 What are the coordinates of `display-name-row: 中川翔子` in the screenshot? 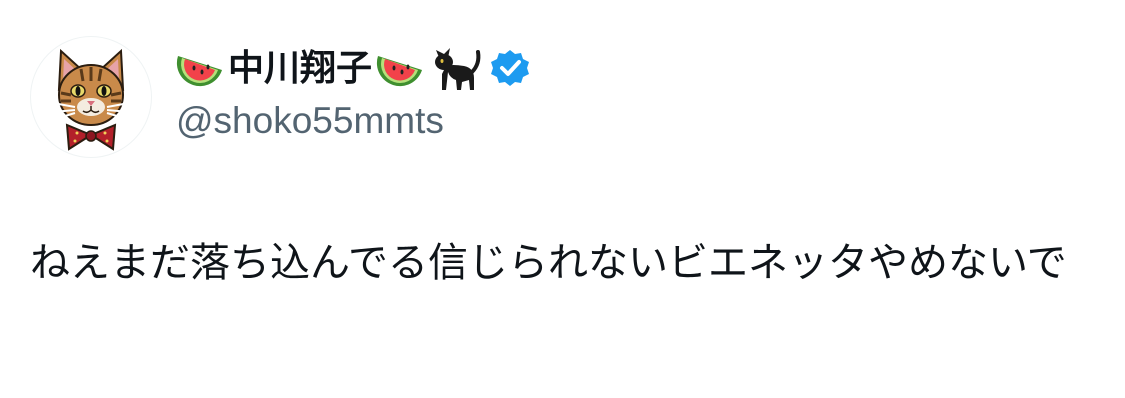 It's located at (353, 69).